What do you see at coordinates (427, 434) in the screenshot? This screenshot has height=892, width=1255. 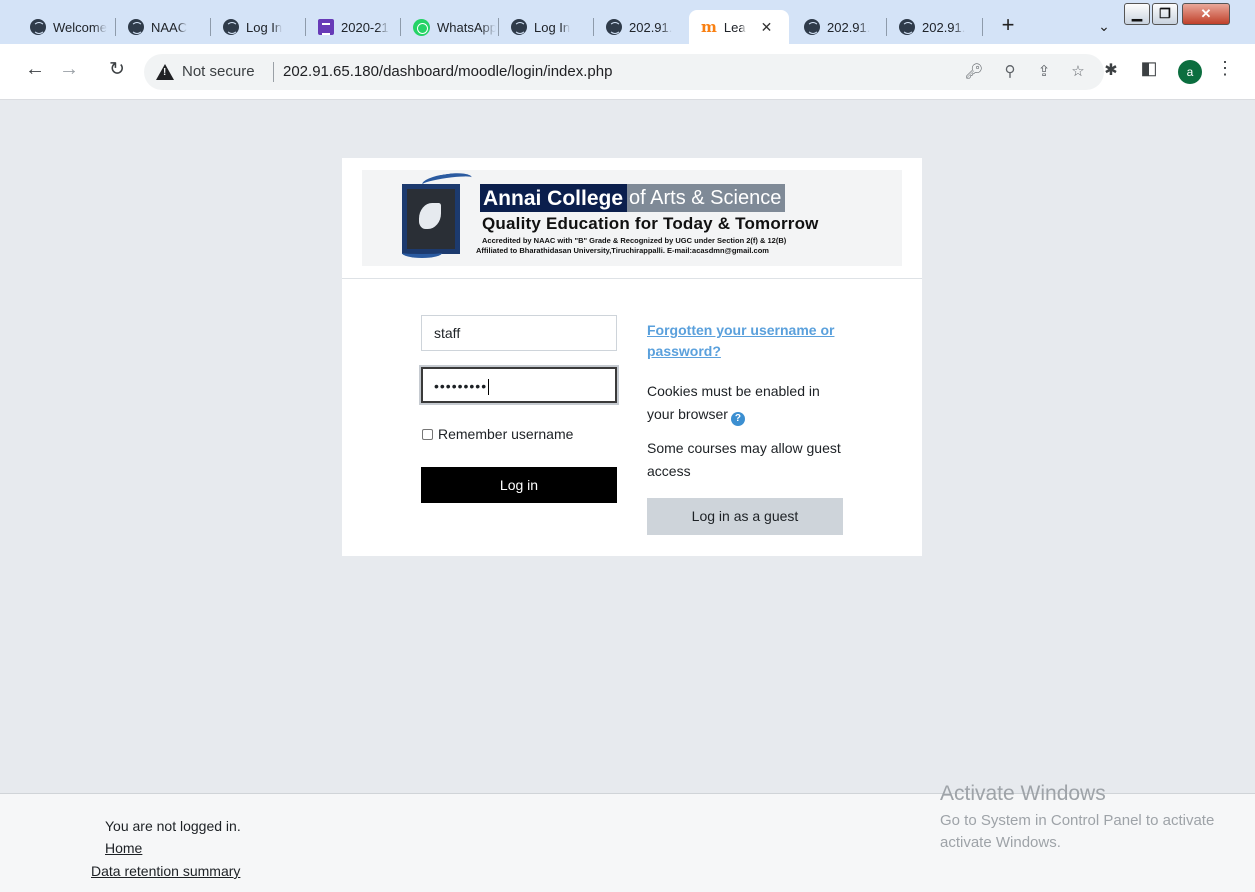 I see `remember-username-checkbox` at bounding box center [427, 434].